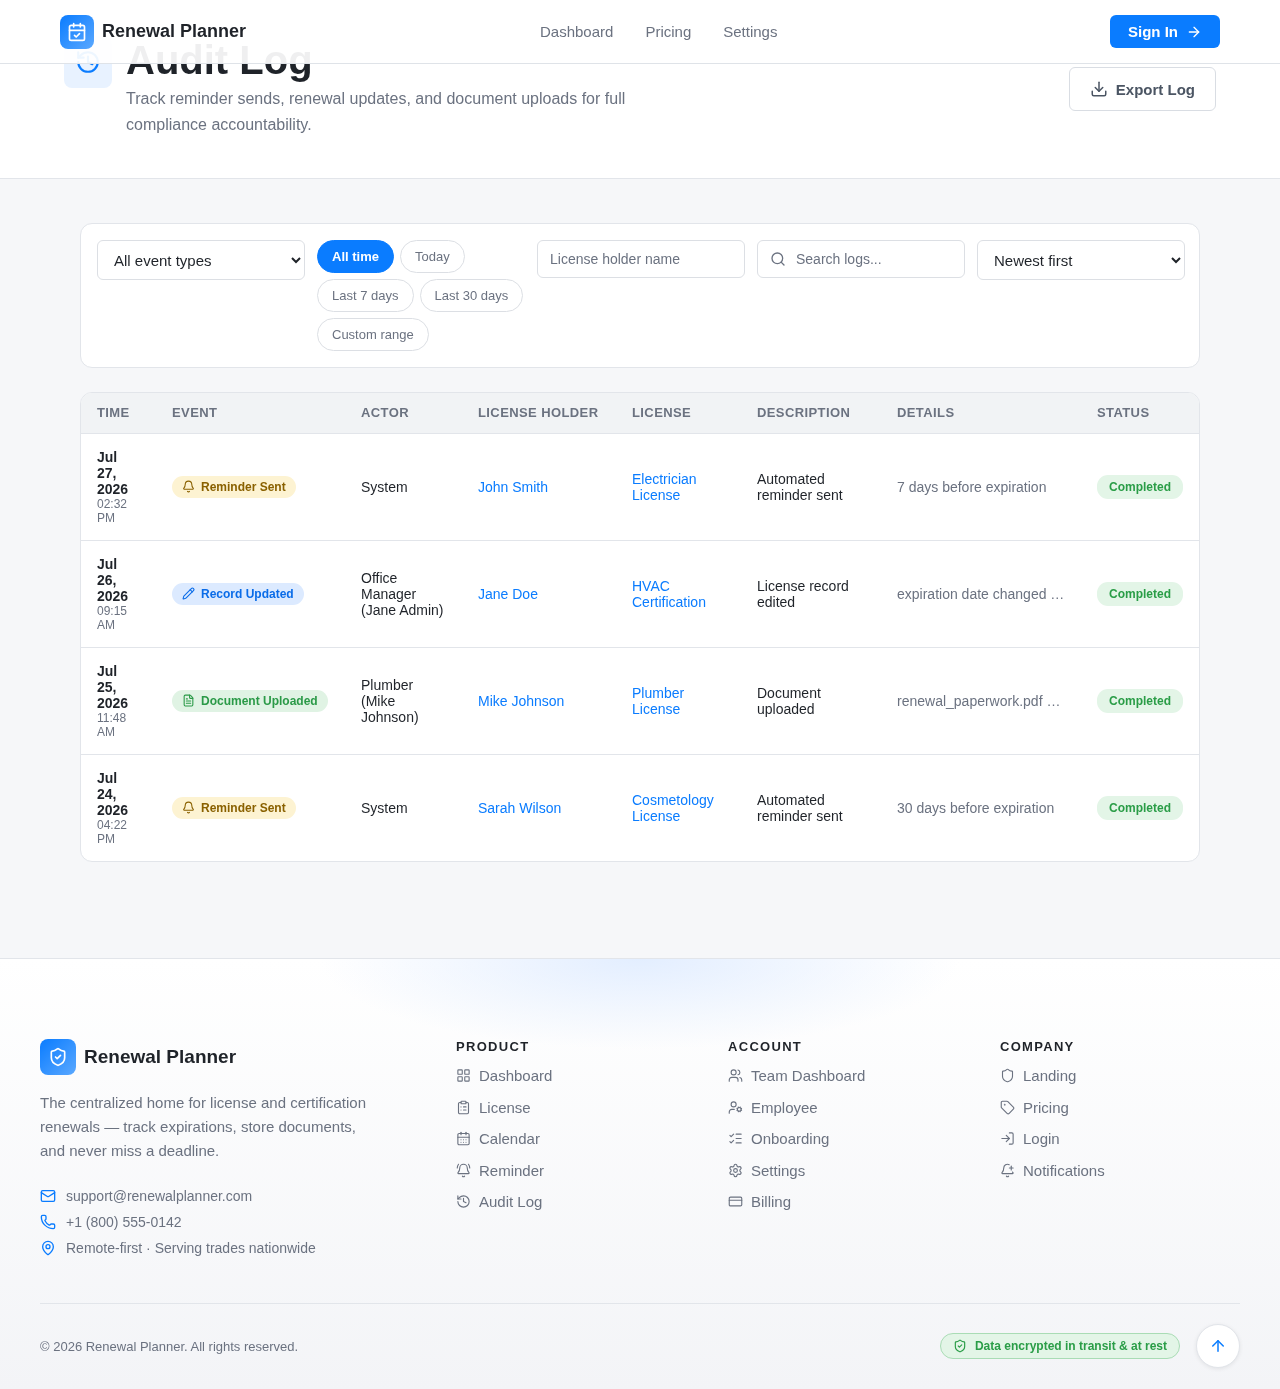 The image size is (1280, 1389). What do you see at coordinates (113, 579) in the screenshot?
I see `event-date: Jul 26, 2026` at bounding box center [113, 579].